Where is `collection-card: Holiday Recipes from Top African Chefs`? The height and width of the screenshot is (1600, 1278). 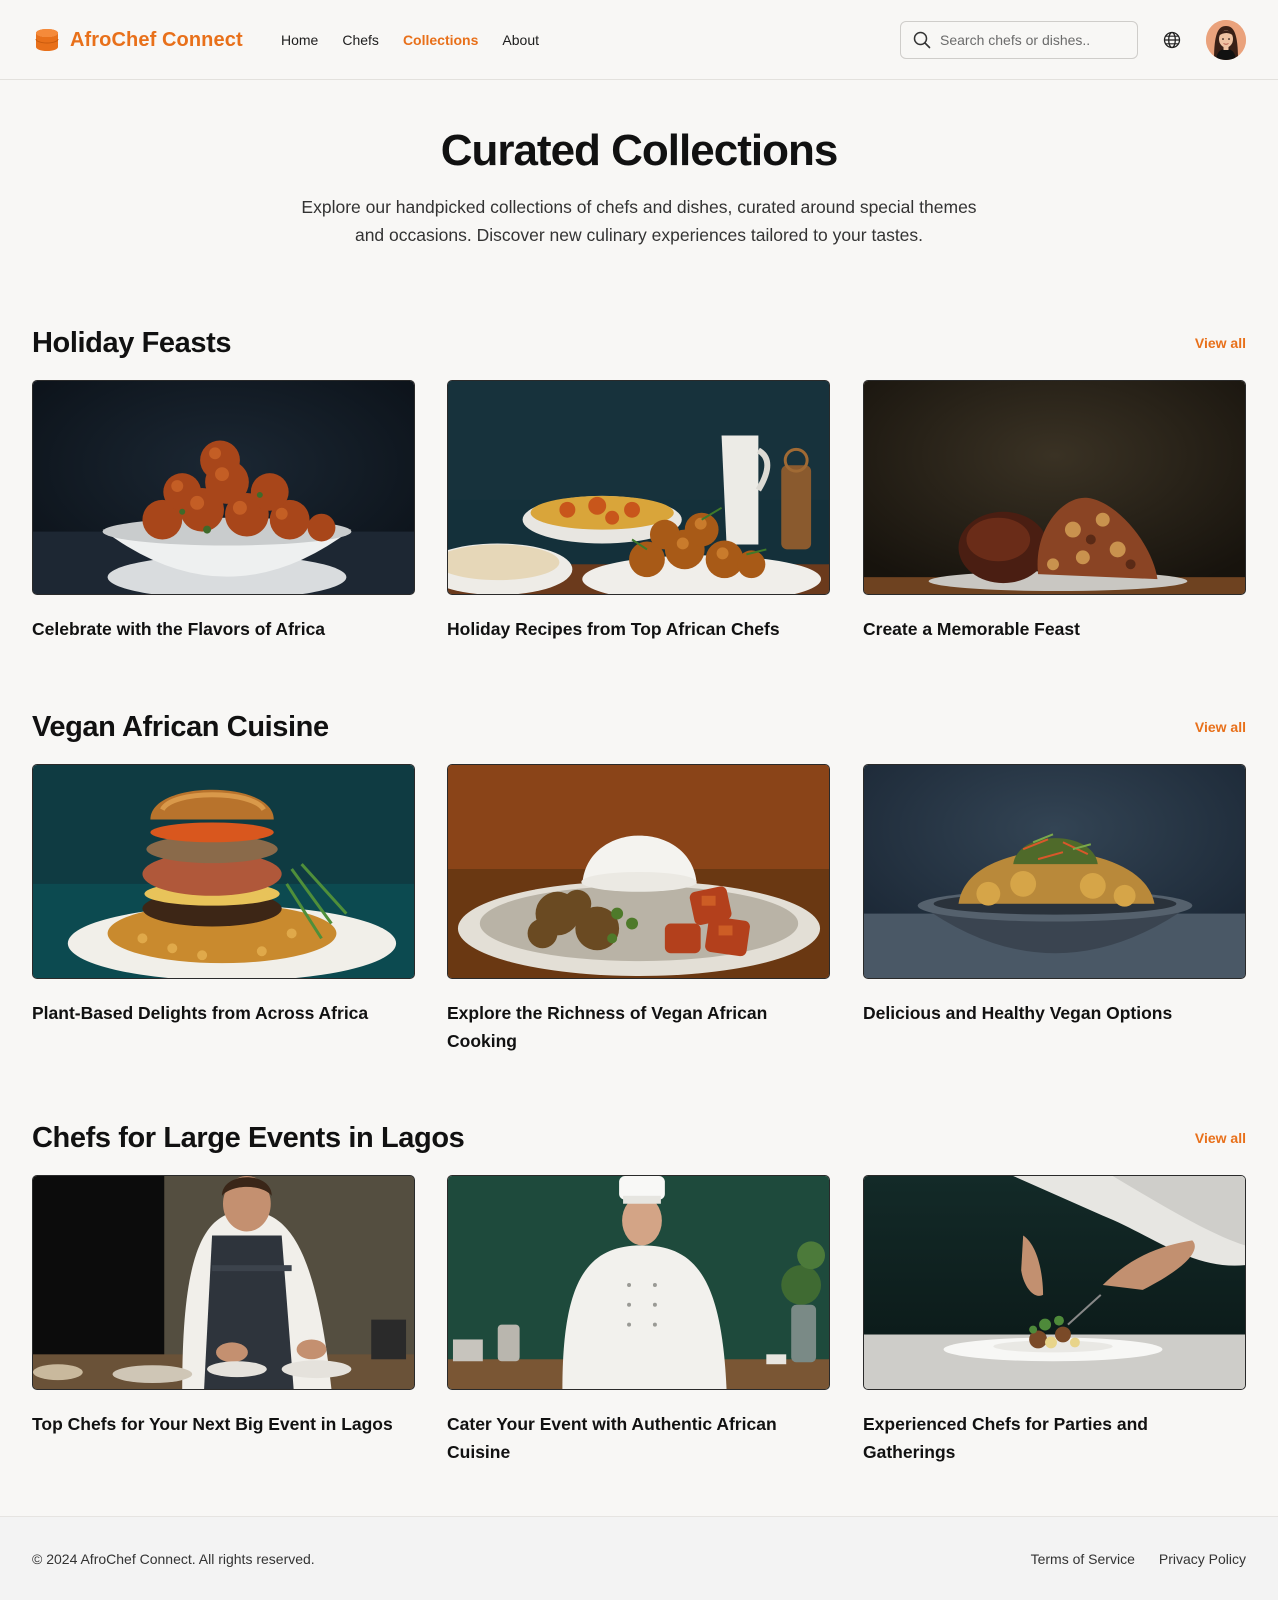
collection-card: Holiday Recipes from Top African Chefs is located at coordinates (638, 511).